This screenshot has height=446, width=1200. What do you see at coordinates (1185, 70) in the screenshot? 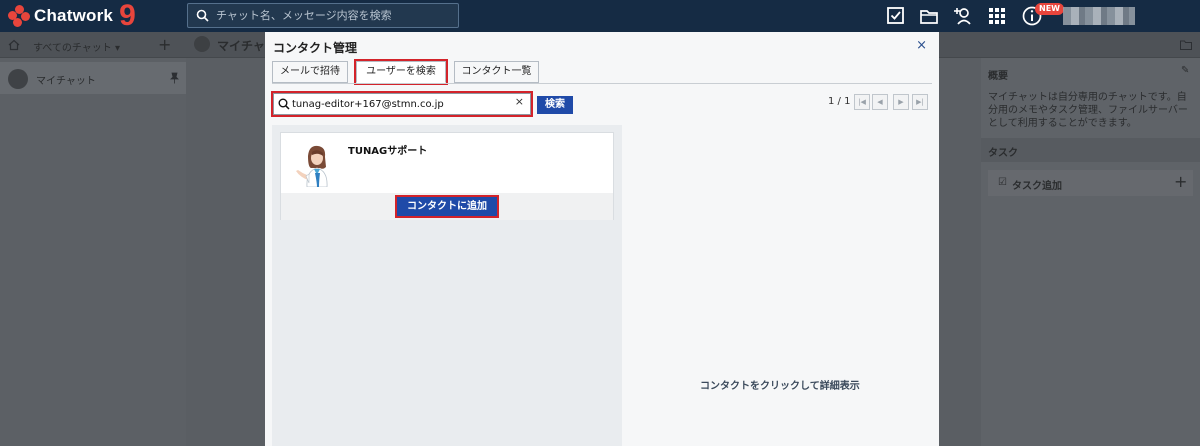
I see `edit-pencil-icon: ✎` at bounding box center [1185, 70].